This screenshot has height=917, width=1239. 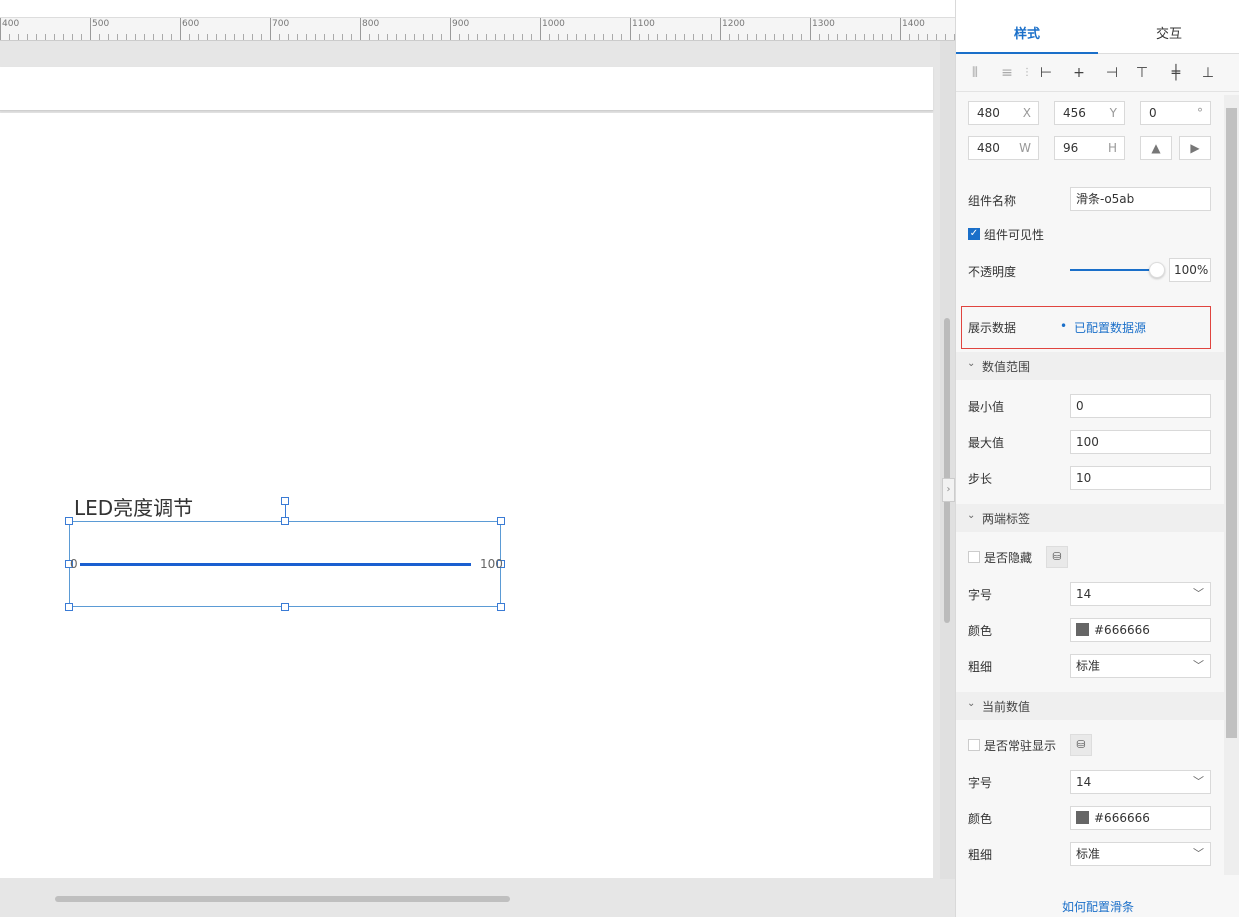 I want to click on panel-scroll-thumb, so click(x=1231, y=423).